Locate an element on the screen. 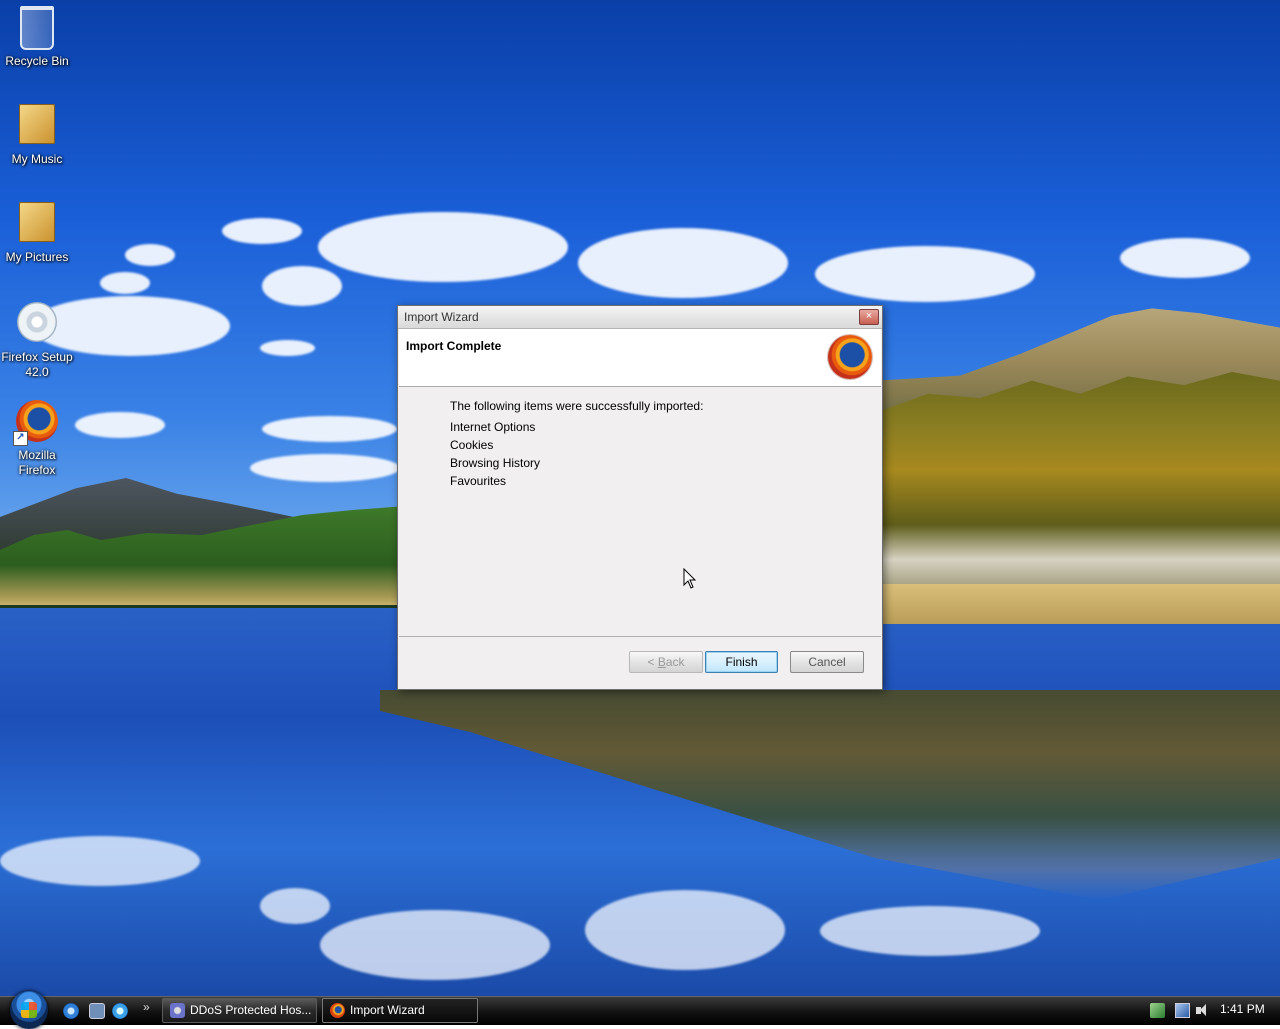 The height and width of the screenshot is (1029, 1280). dialog-titlebar: Import Wizard × is located at coordinates (640, 317).